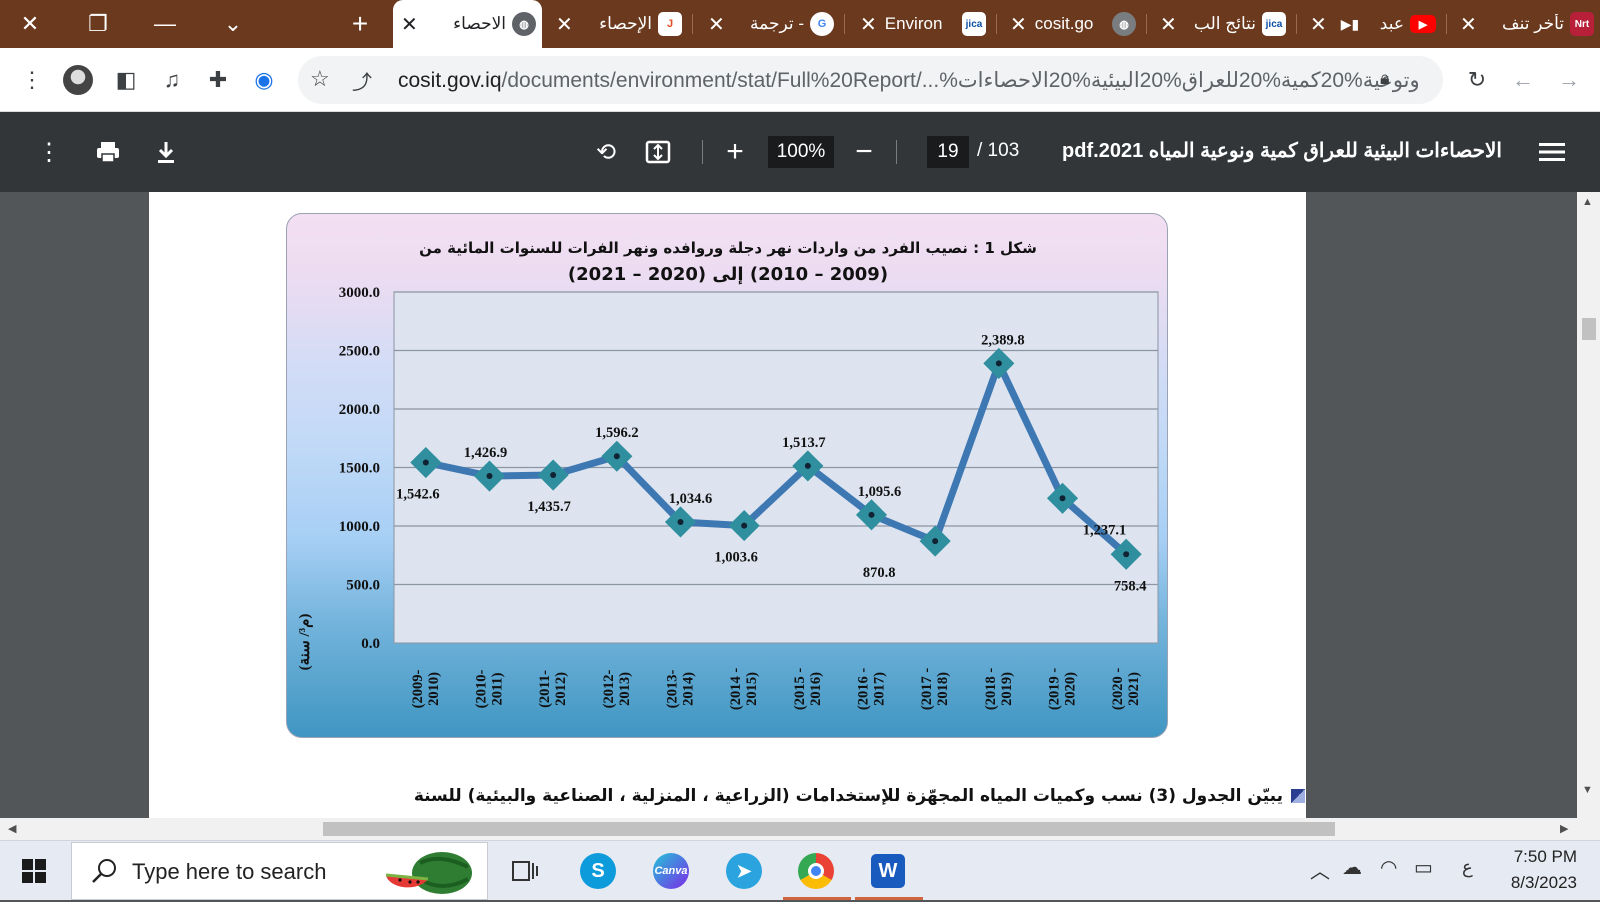  I want to click on onedrive-cloud-icon: ☁, so click(1352, 867).